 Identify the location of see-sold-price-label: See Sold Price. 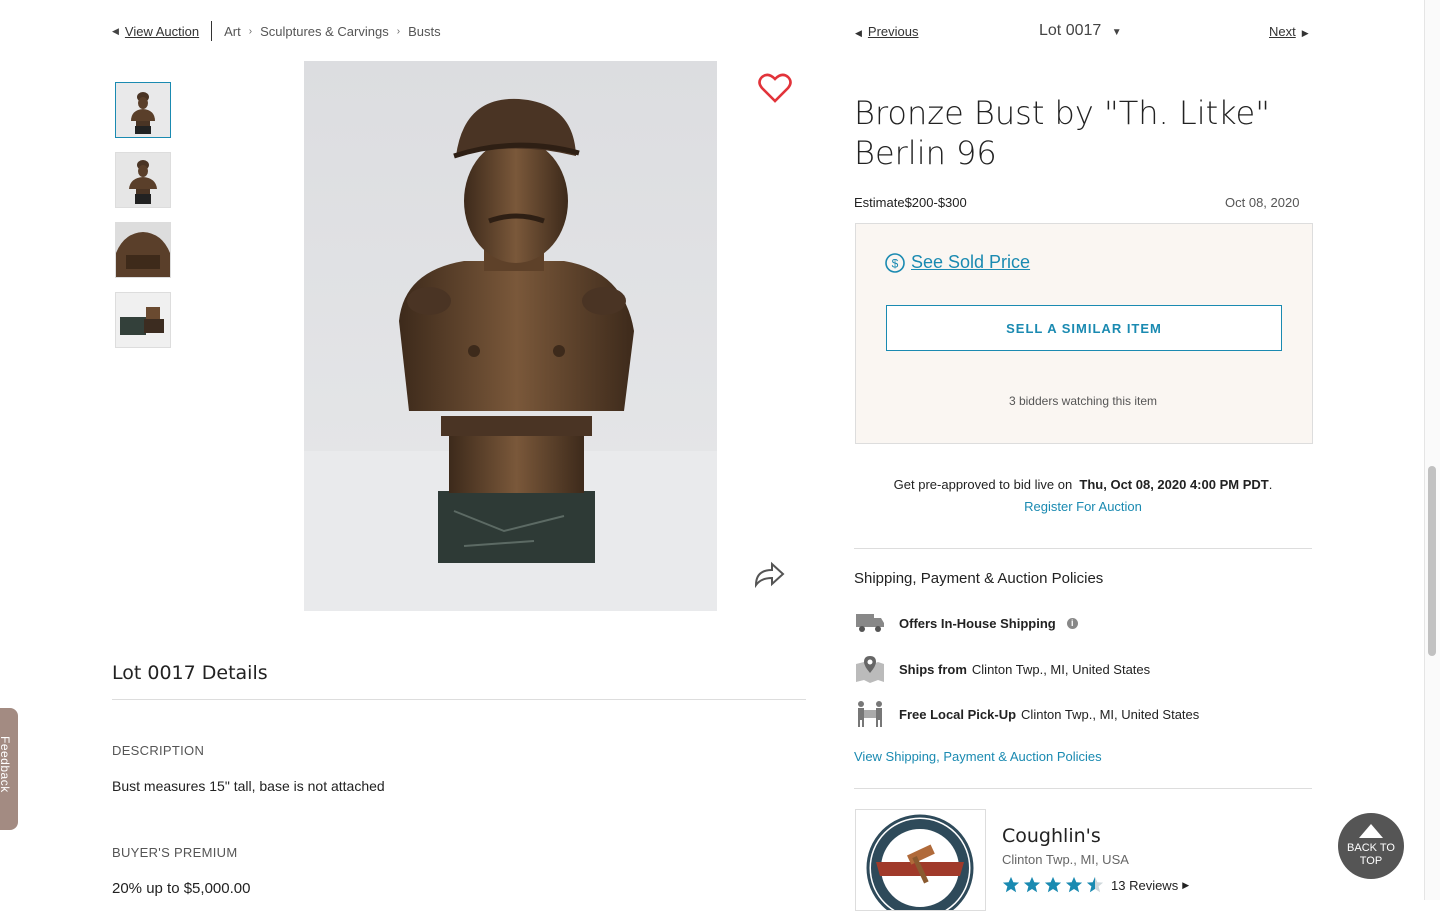
(971, 262).